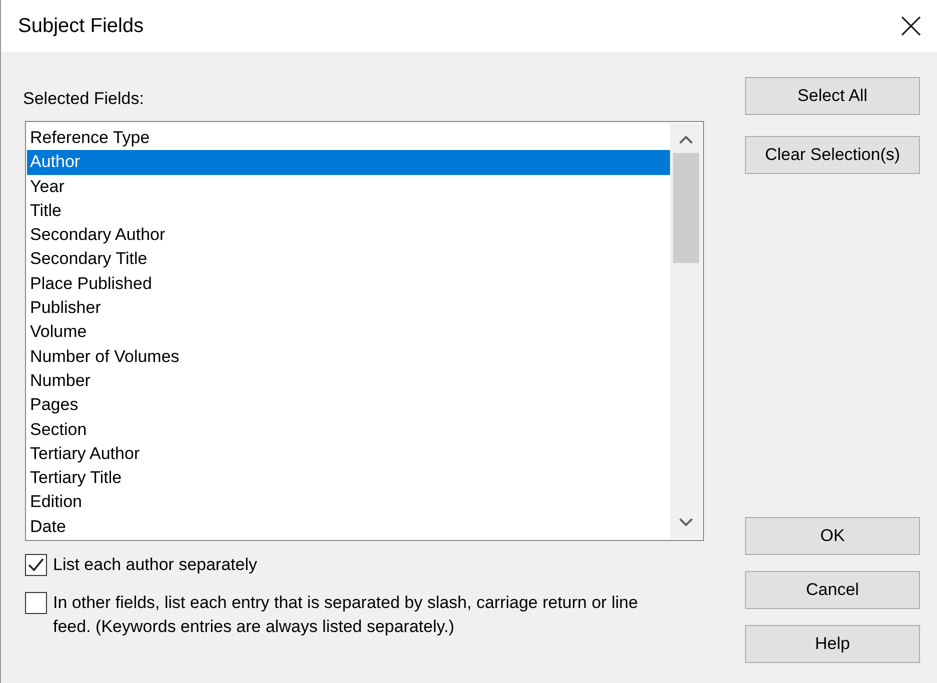  What do you see at coordinates (348, 162) in the screenshot?
I see `list-item: Author` at bounding box center [348, 162].